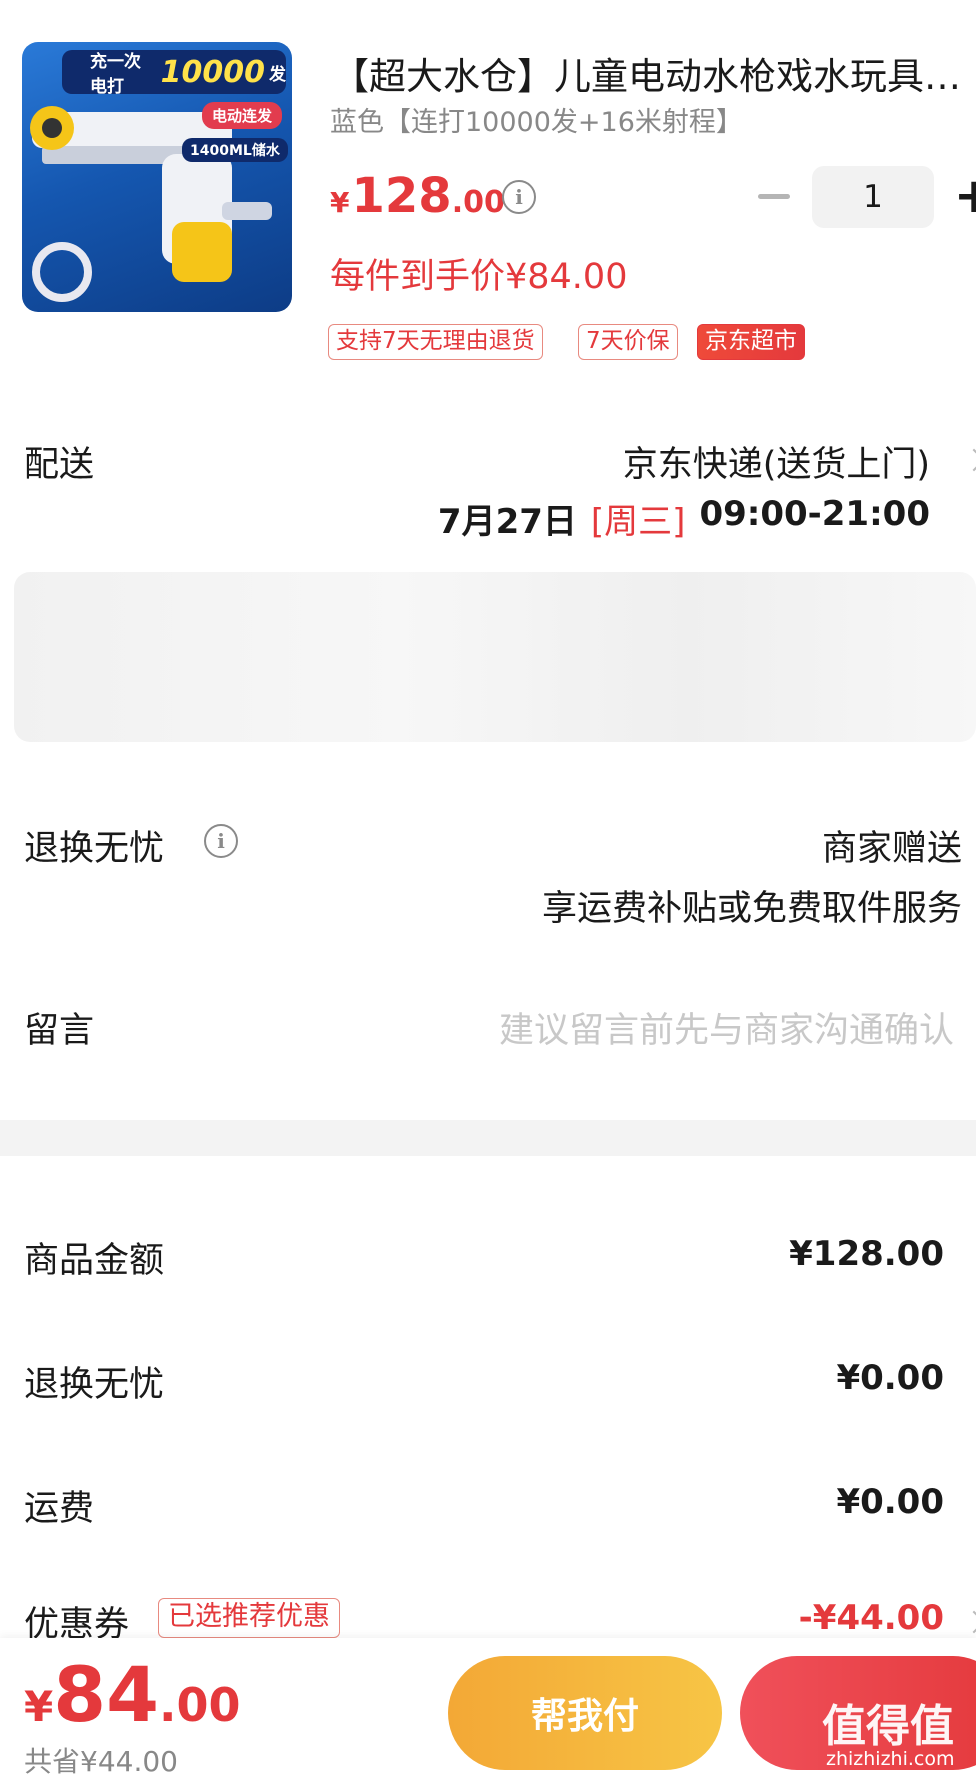  Describe the element at coordinates (891, 849) in the screenshot. I see `return-service-value: 商家赠送` at that location.